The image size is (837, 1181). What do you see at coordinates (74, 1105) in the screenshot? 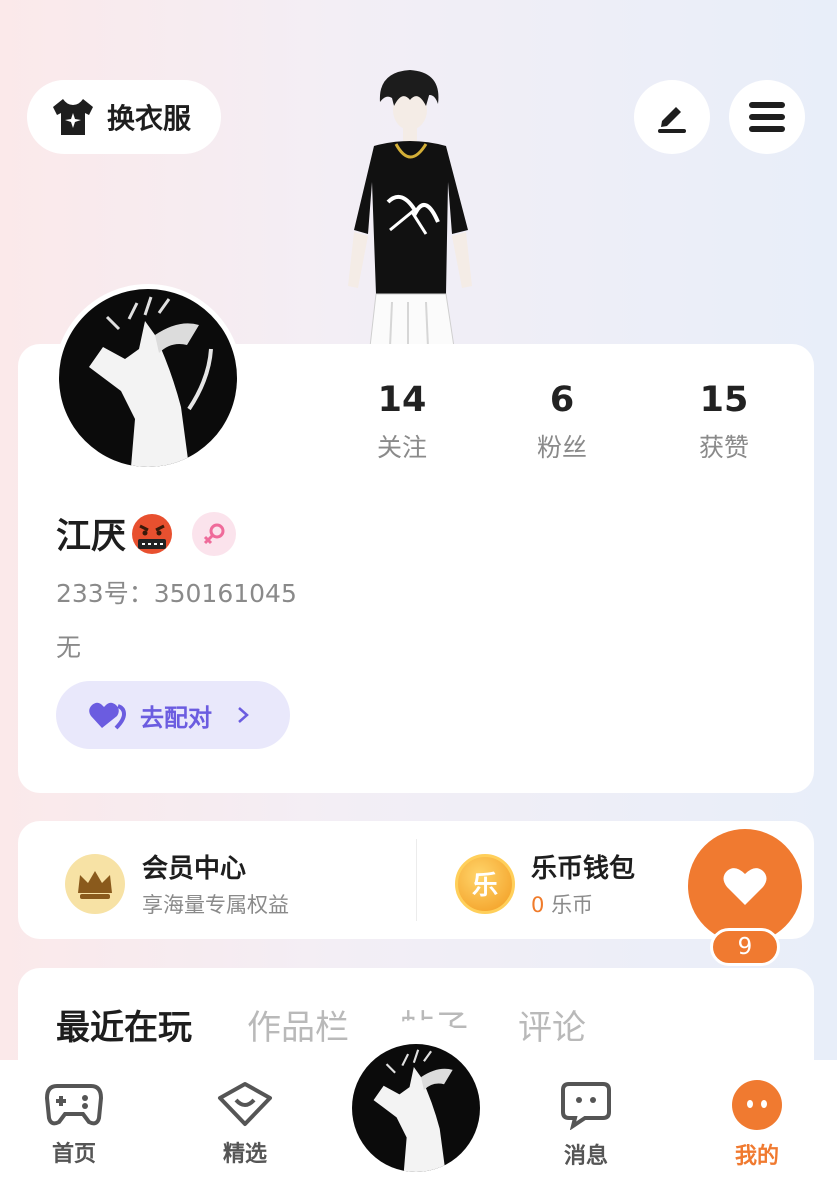
I see `gamepad-icon` at bounding box center [74, 1105].